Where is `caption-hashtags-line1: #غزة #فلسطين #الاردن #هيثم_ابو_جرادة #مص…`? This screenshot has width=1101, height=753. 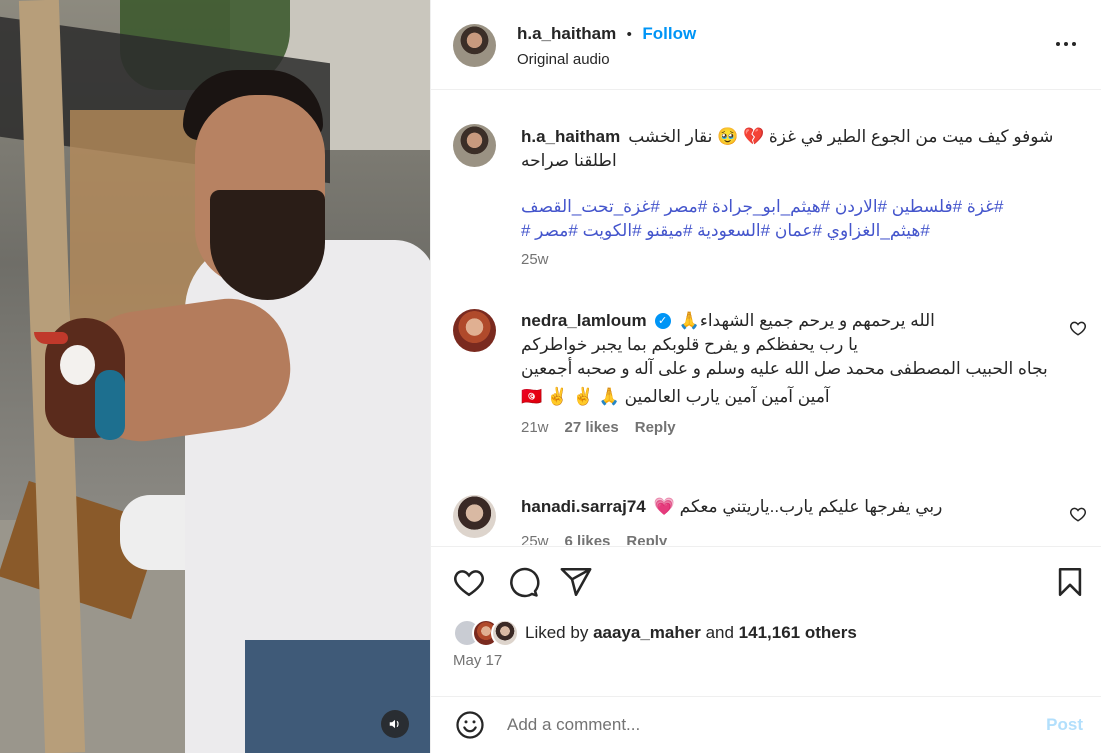
caption-hashtags-line1: #غزة #فلسطين #الاردن #هيثم_ابو_جرادة #مص… is located at coordinates (801, 207).